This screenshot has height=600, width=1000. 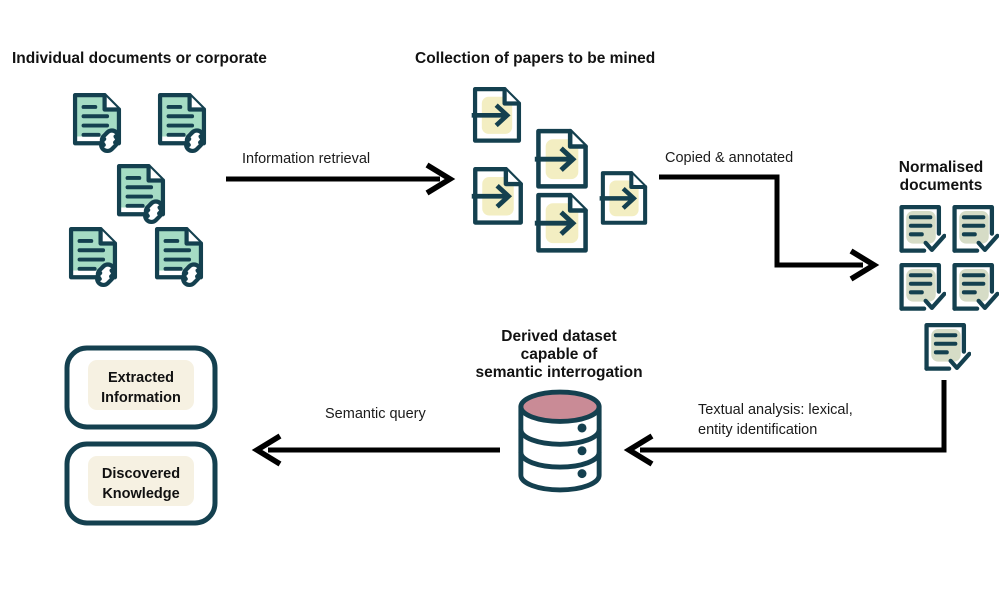 What do you see at coordinates (141, 387) in the screenshot?
I see `outcome-box-extracted-information: Extracted Information` at bounding box center [141, 387].